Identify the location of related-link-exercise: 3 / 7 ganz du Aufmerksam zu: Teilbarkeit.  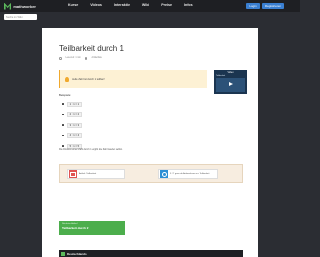
(188, 174).